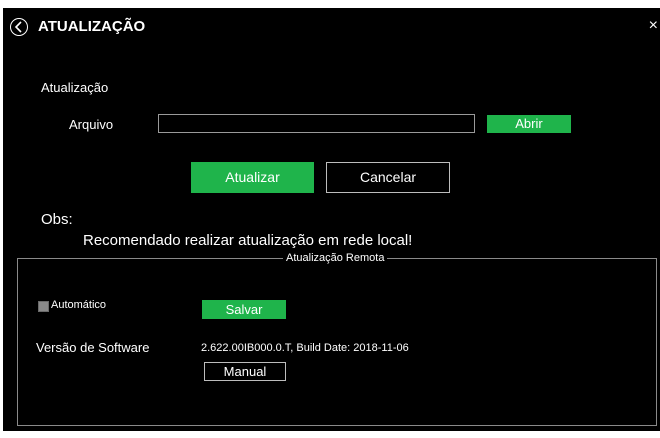 This screenshot has height=438, width=660. What do you see at coordinates (316, 123) in the screenshot?
I see `file-path-field` at bounding box center [316, 123].